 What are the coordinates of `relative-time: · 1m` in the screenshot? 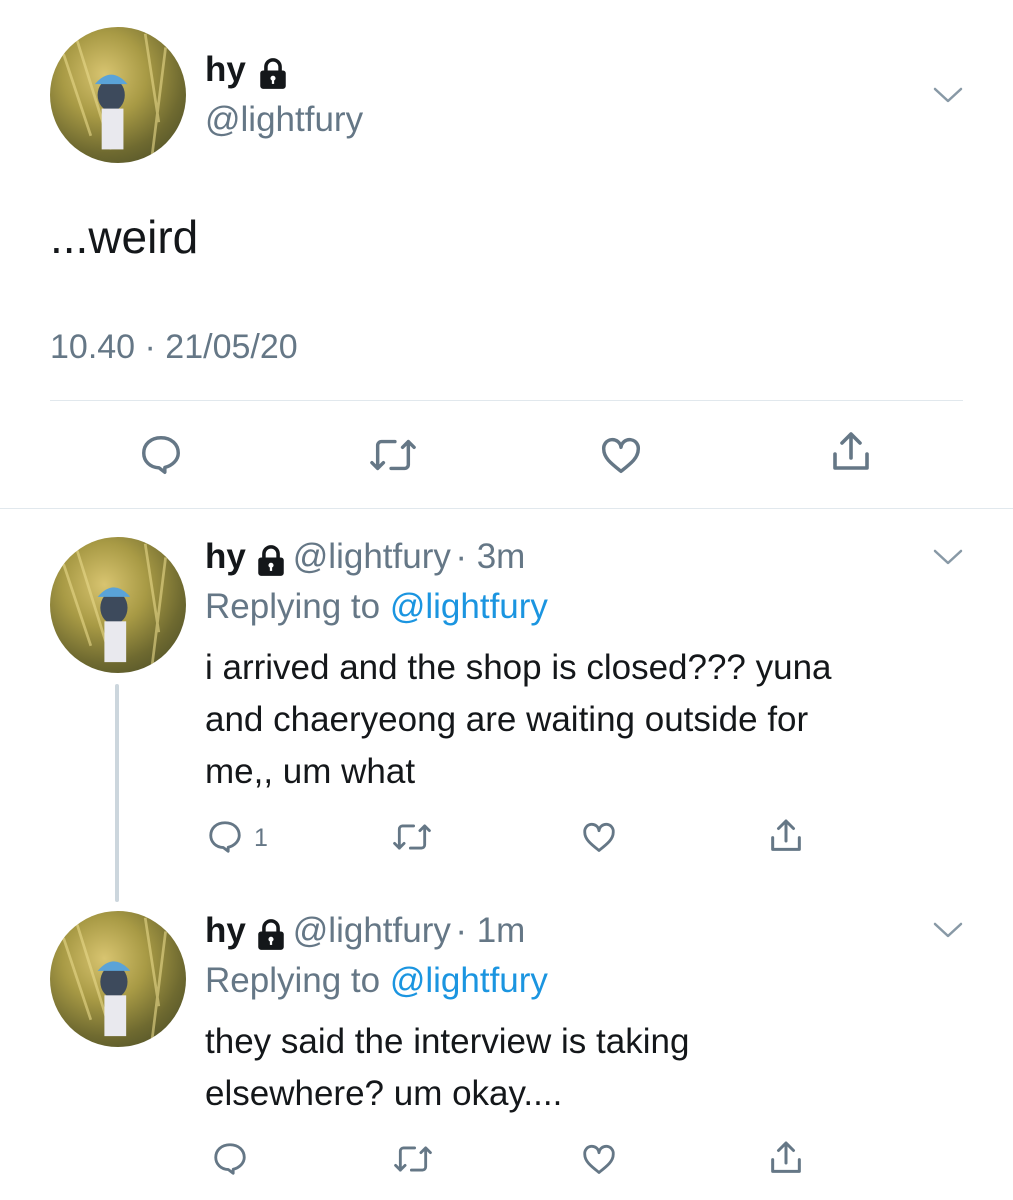 It's located at (490, 930).